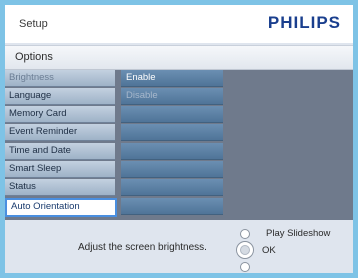 The height and width of the screenshot is (278, 358). What do you see at coordinates (60, 78) in the screenshot?
I see `menu-item-brightness: Brightness` at bounding box center [60, 78].